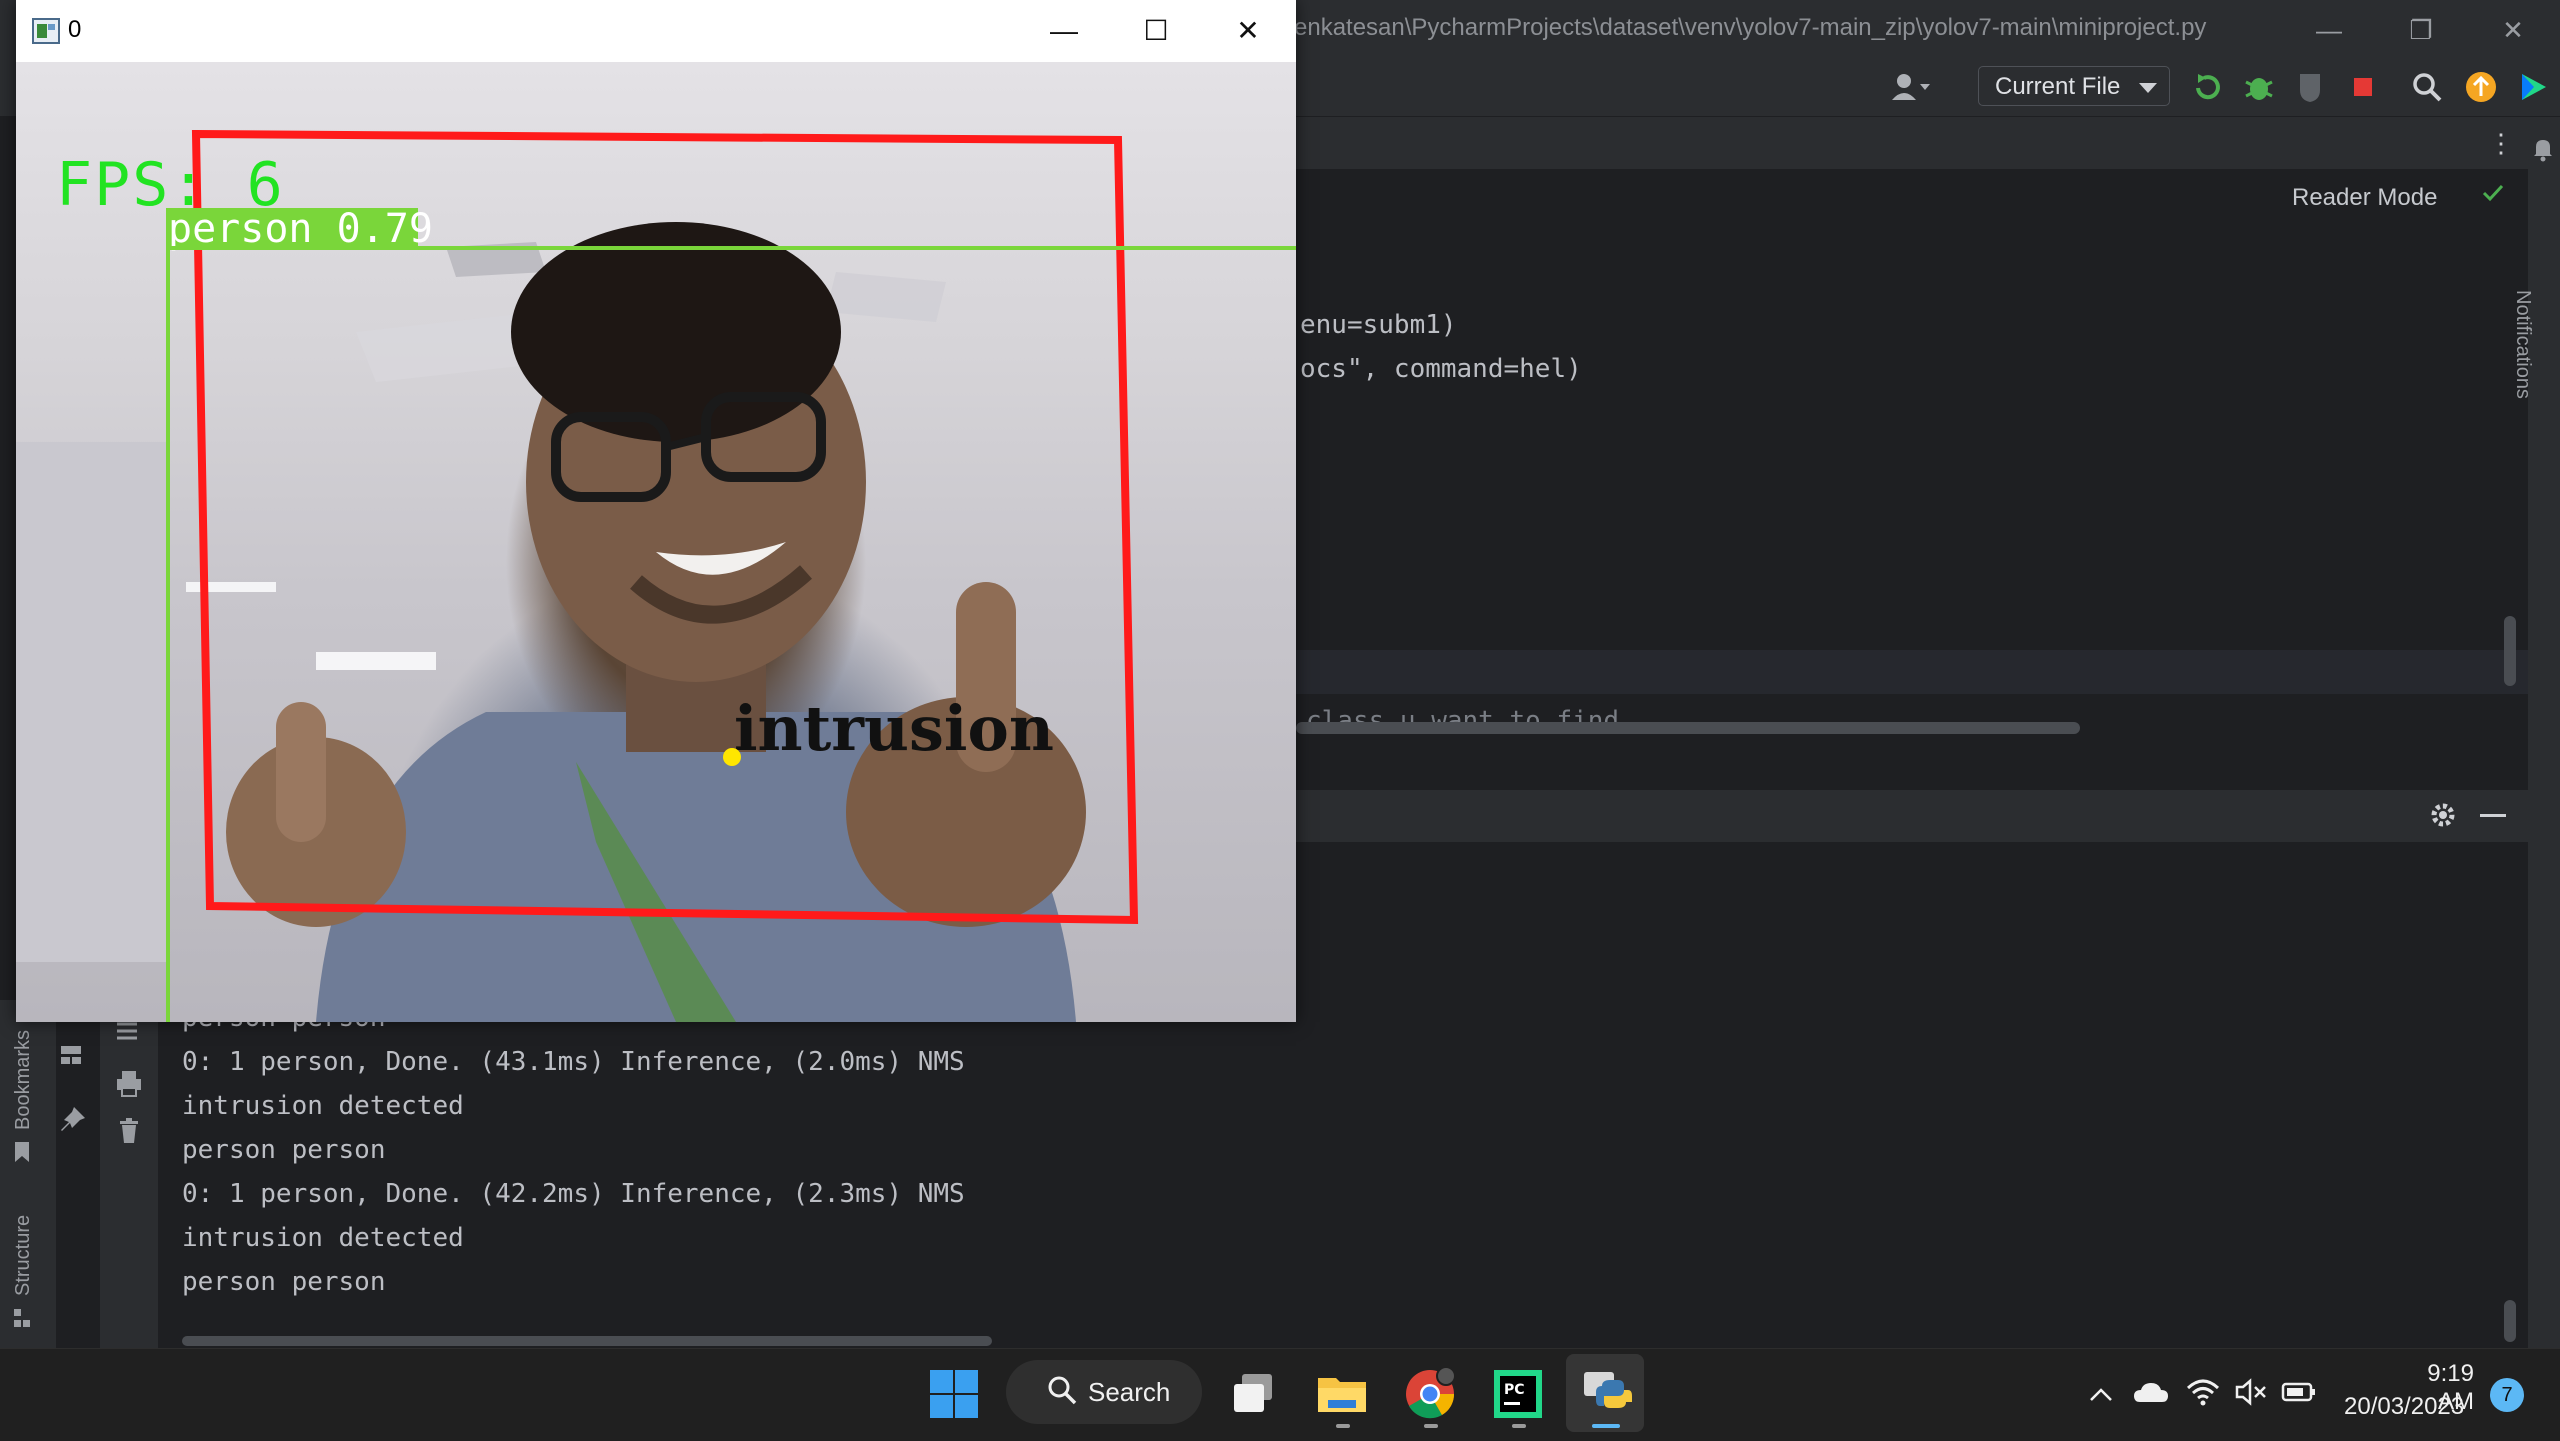 The width and height of the screenshot is (2560, 1441). I want to click on app-window-icon, so click(46, 33).